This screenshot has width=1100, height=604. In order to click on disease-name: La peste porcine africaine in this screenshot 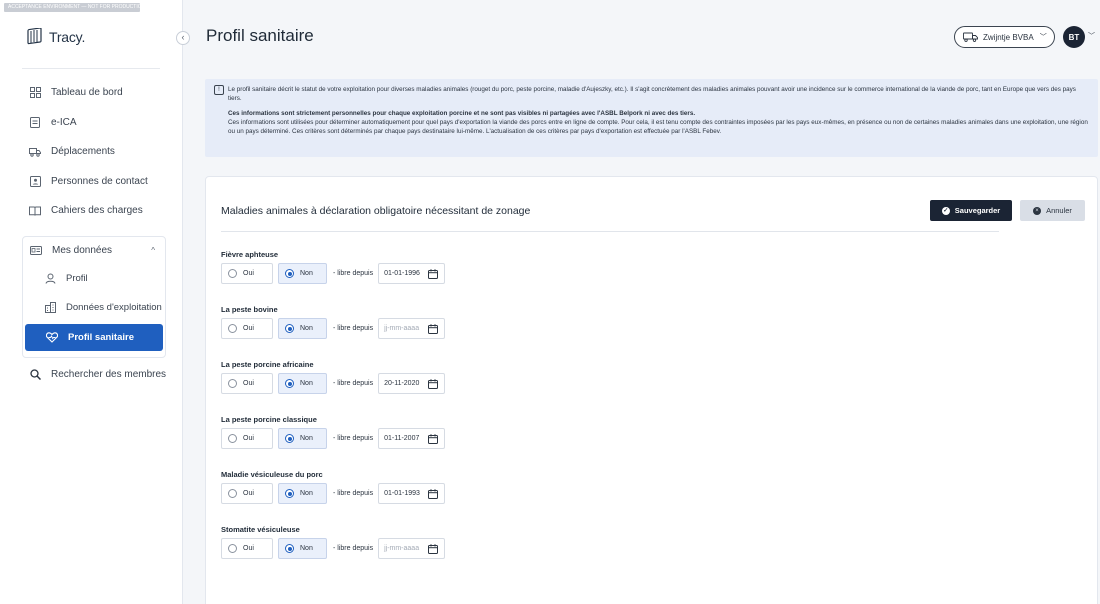, I will do `click(267, 364)`.